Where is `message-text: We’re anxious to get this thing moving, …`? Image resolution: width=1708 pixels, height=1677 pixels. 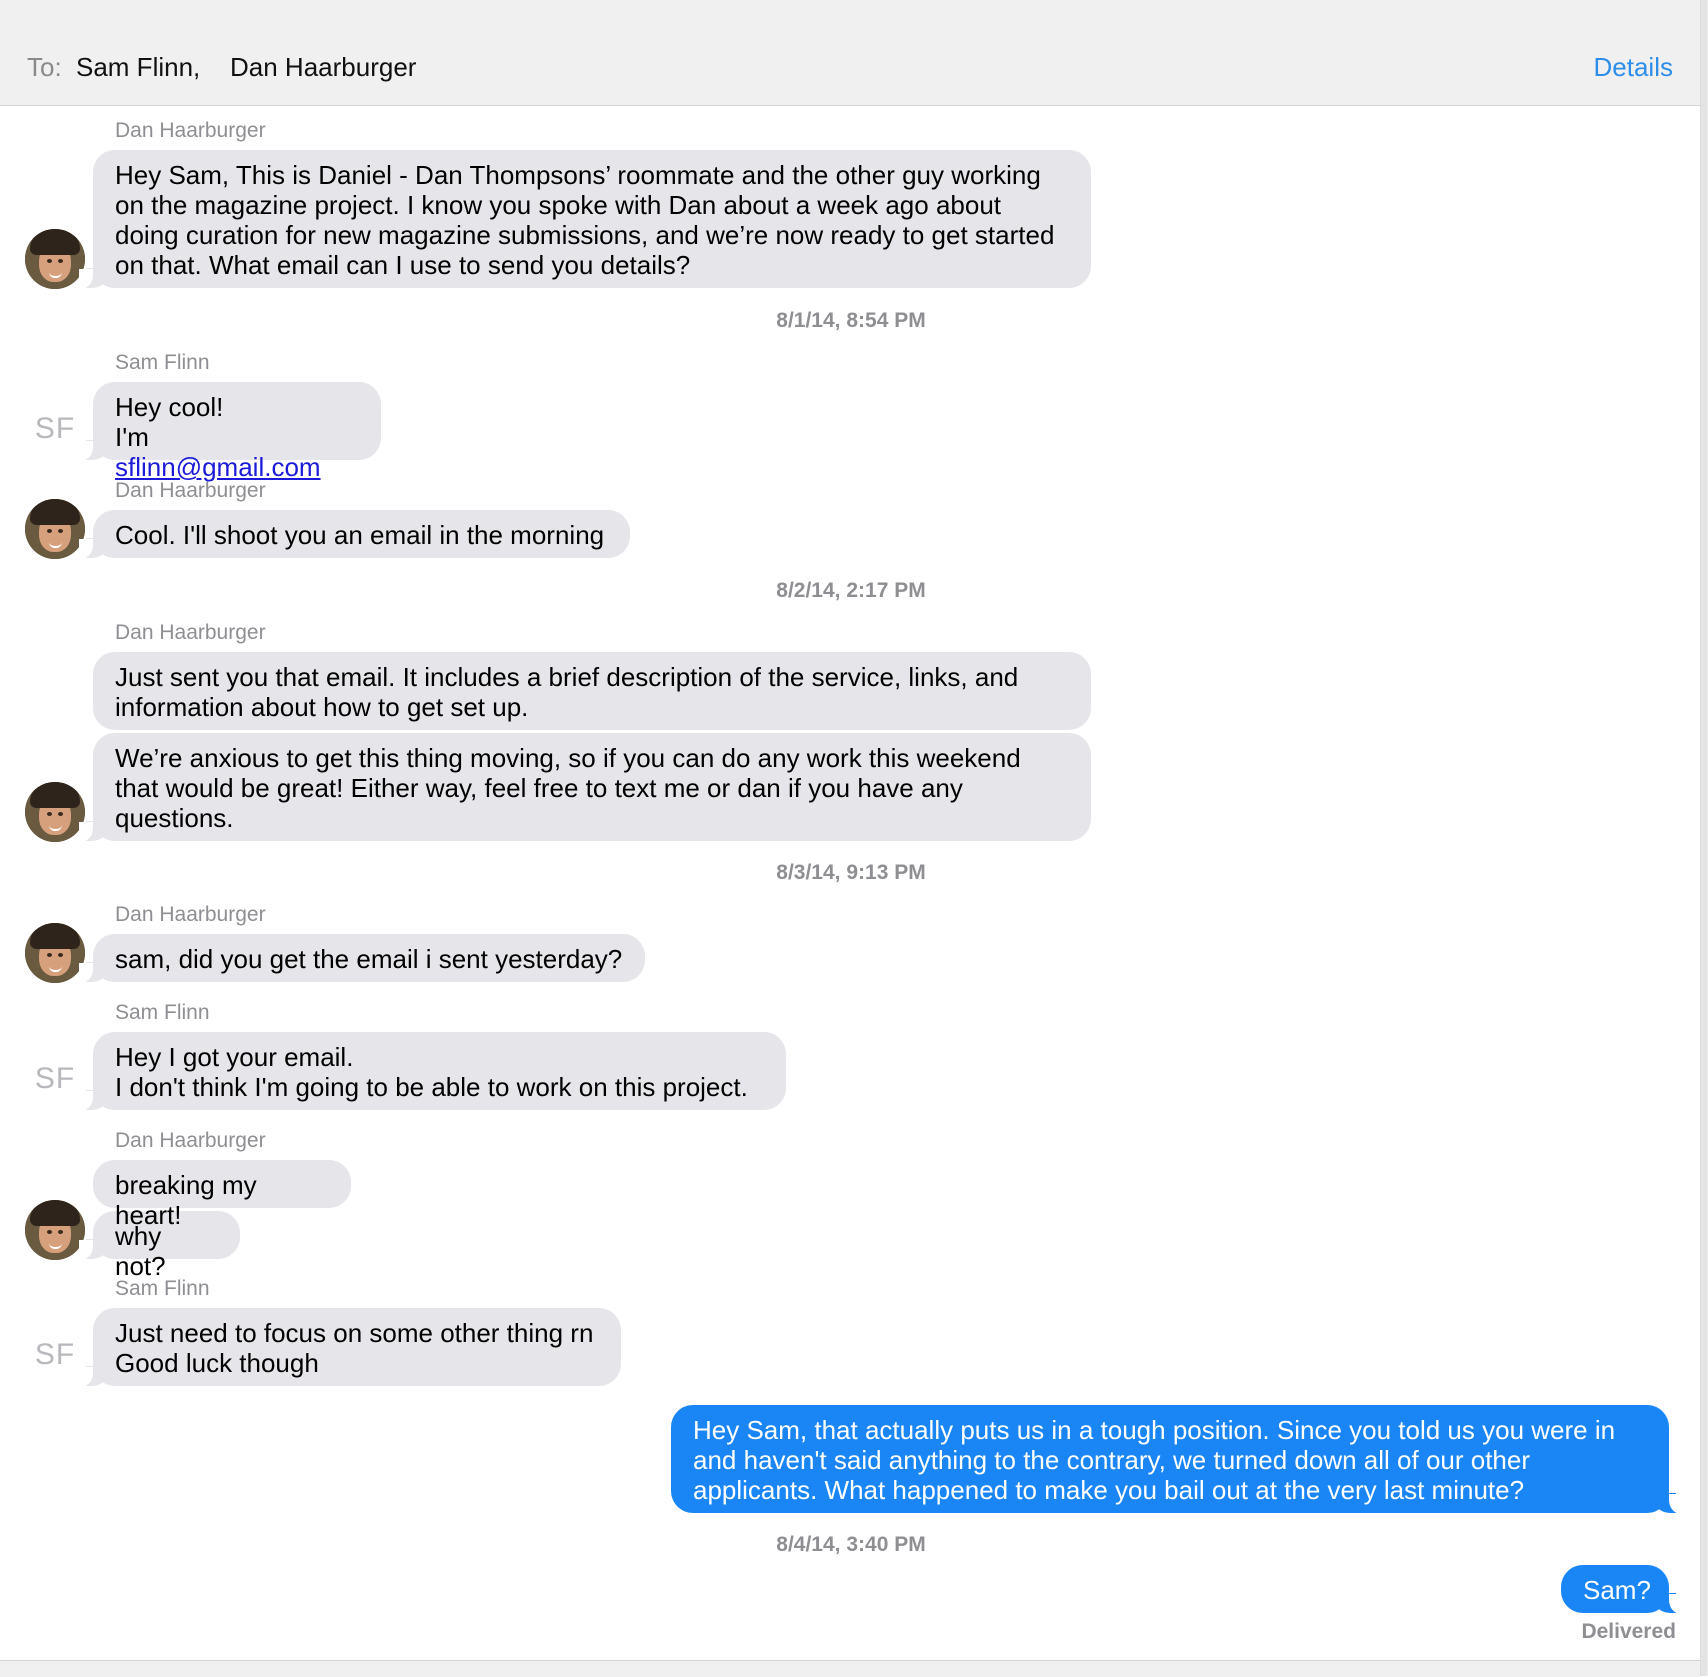 message-text: We’re anxious to get this thing moving, … is located at coordinates (568, 758).